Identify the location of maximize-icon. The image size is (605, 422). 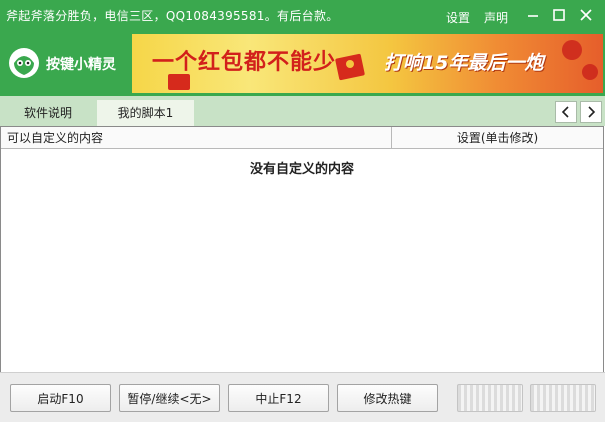
(559, 15).